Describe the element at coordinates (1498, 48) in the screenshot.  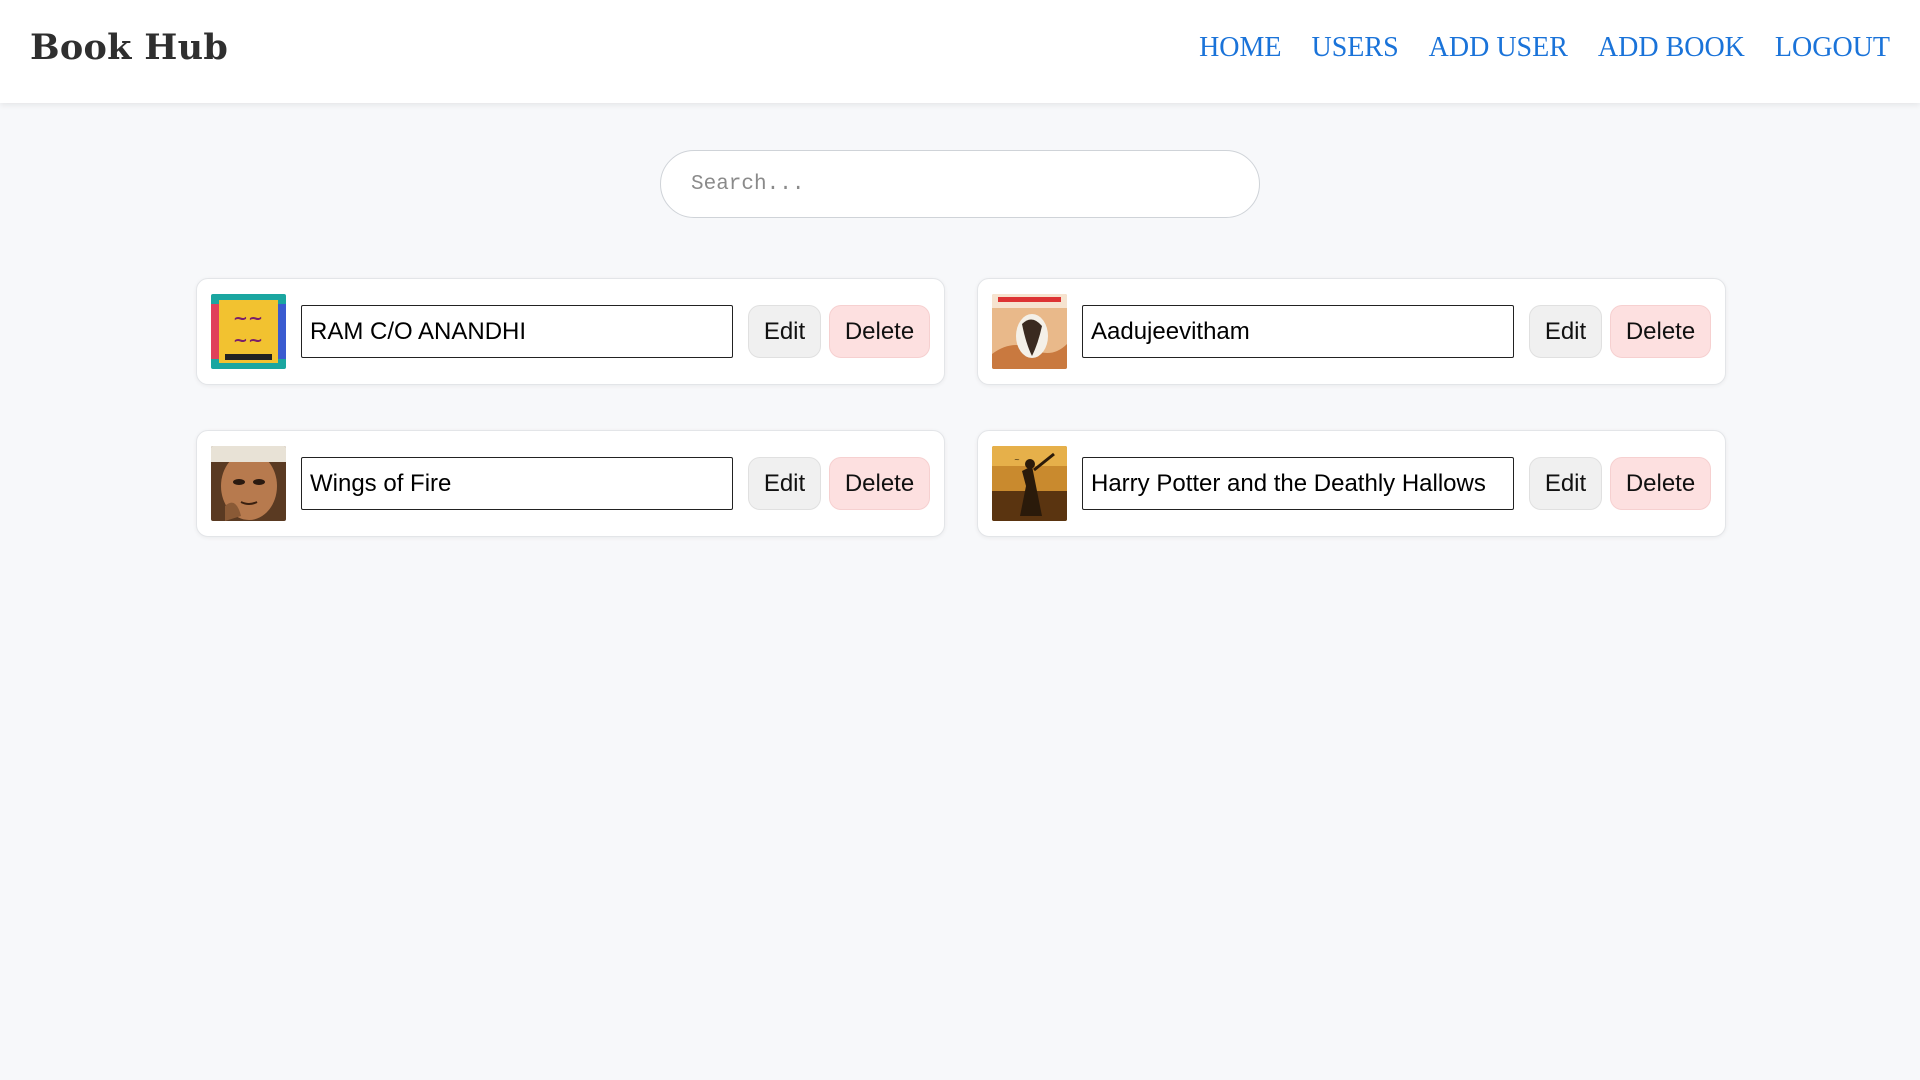
I see `nav-add-user: ADD USER` at that location.